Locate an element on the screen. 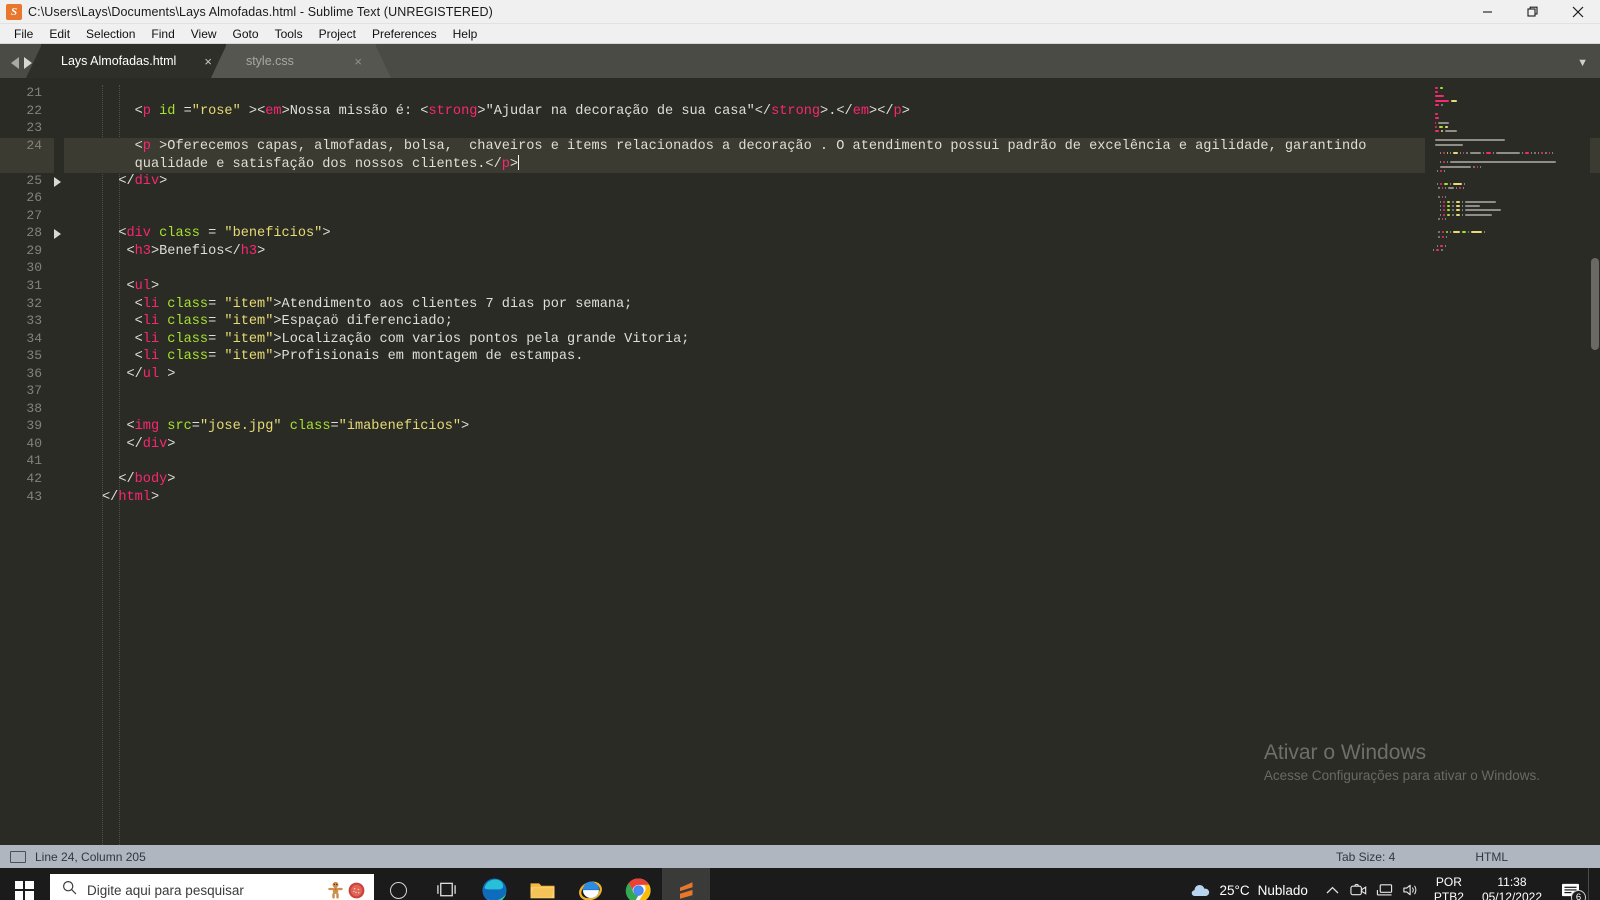  tab-lays-almofadas-html: Lays Almofadas.html × is located at coordinates (133, 61).